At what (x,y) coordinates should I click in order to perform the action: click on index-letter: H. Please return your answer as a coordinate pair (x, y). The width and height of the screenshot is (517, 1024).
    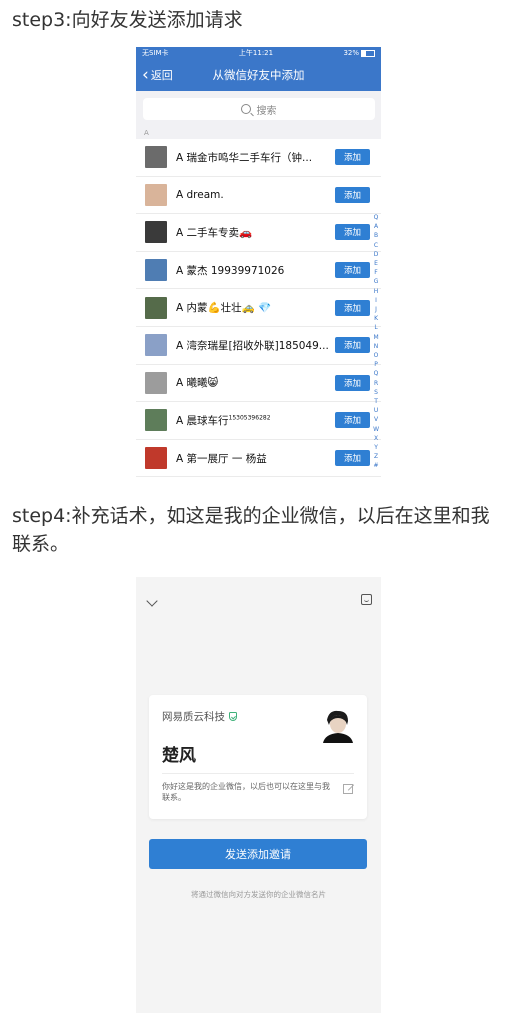
    Looking at the image, I should click on (376, 291).